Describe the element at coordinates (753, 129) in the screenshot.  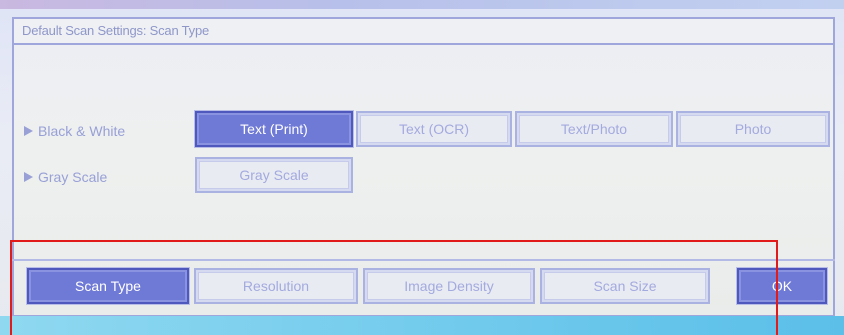
I see `option-photo-button: Photo` at that location.